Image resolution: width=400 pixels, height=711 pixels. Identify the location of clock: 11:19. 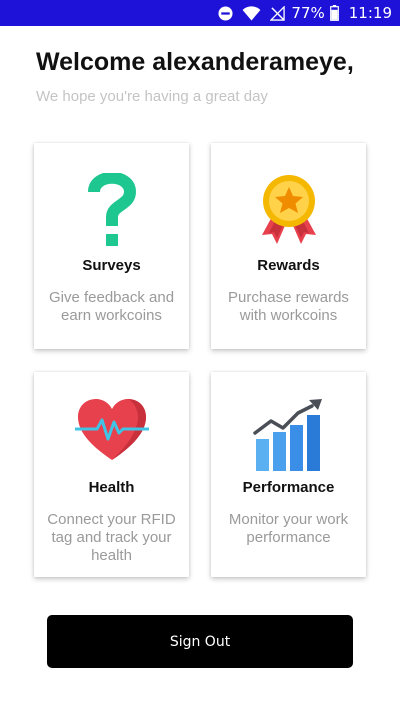
(370, 13).